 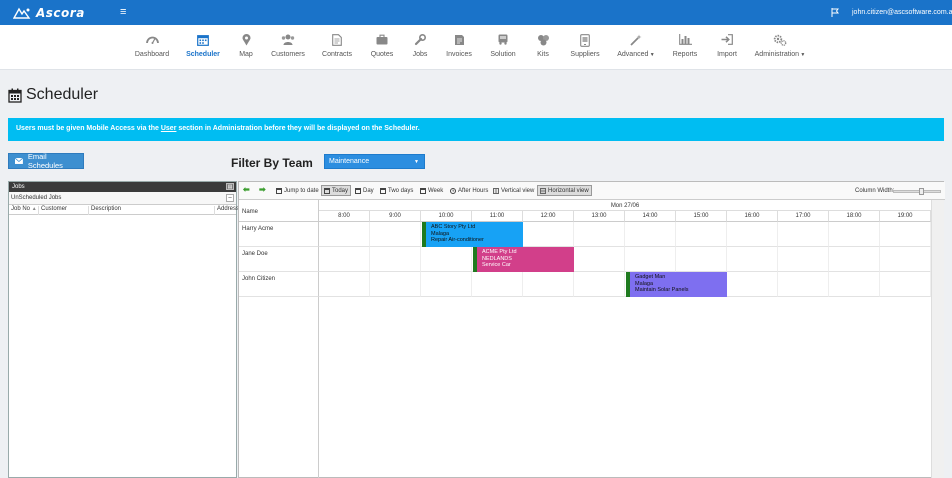 What do you see at coordinates (459, 54) in the screenshot?
I see `nav-label: Invoices` at bounding box center [459, 54].